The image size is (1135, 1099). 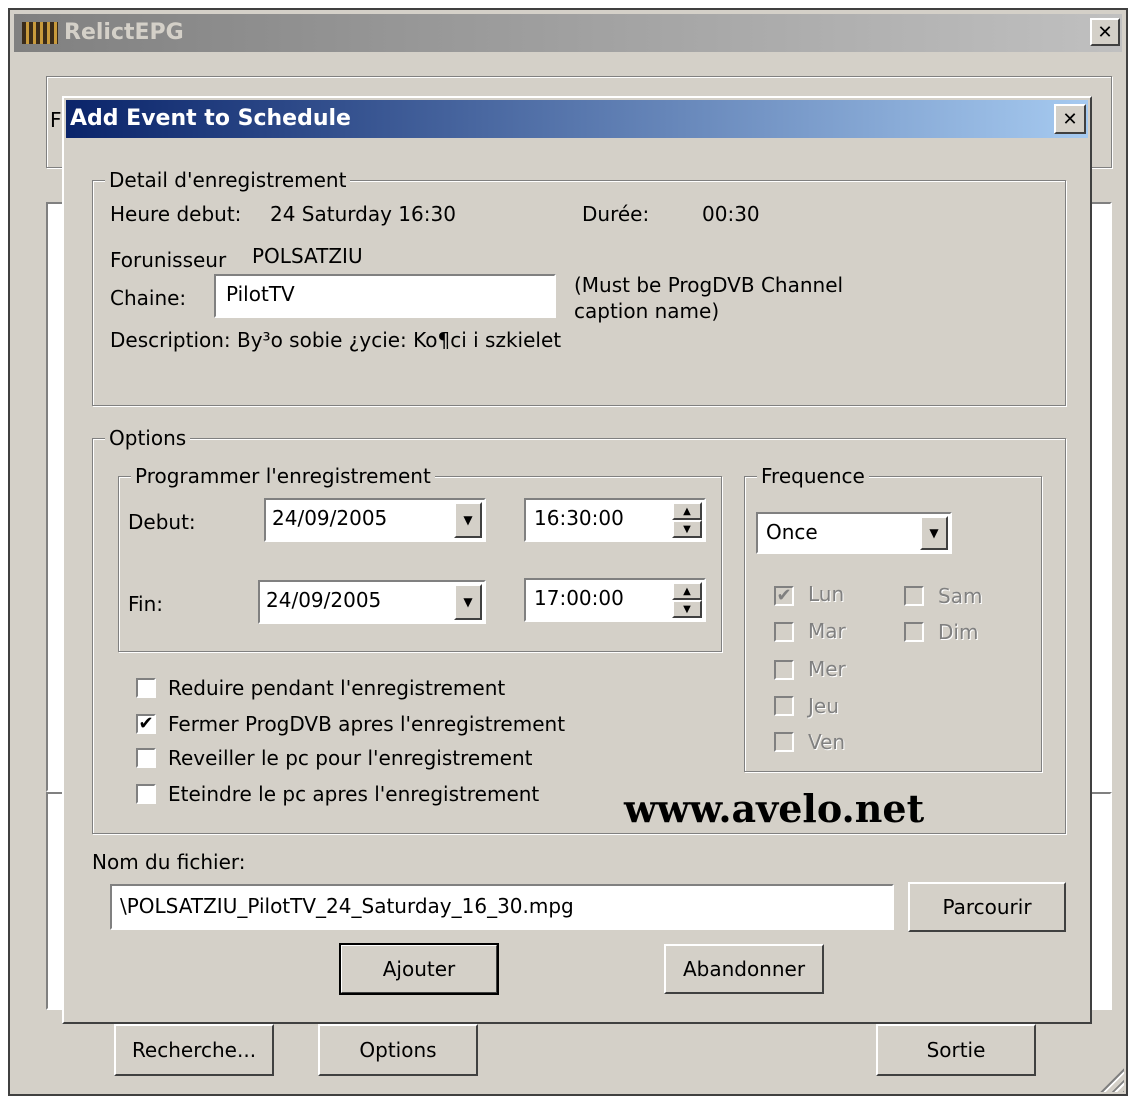 I want to click on debut-time-value: 16:30:00, so click(x=579, y=518).